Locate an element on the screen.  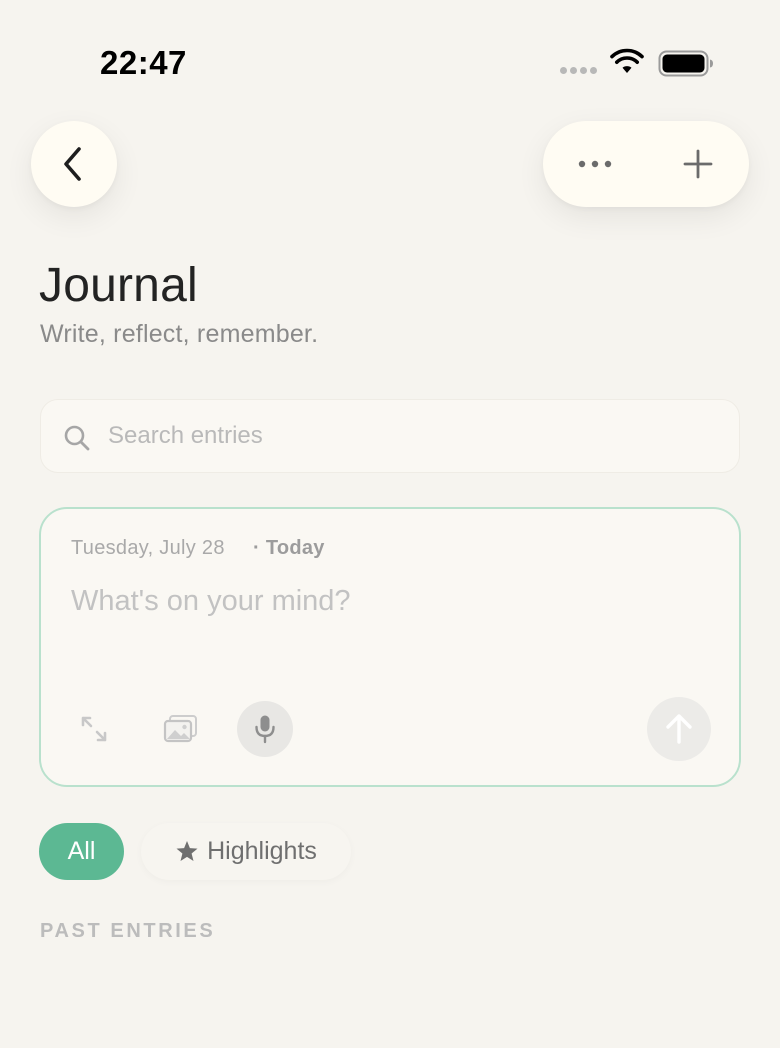
back-button is located at coordinates (74, 164).